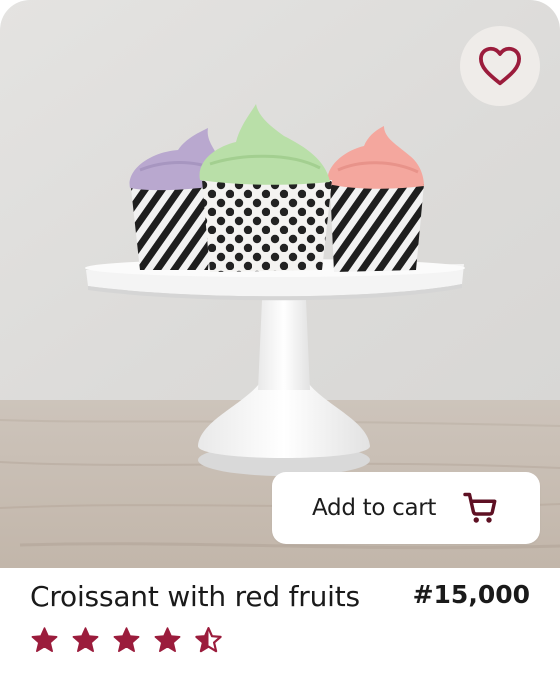 The image size is (560, 682). I want to click on heart-icon, so click(500, 66).